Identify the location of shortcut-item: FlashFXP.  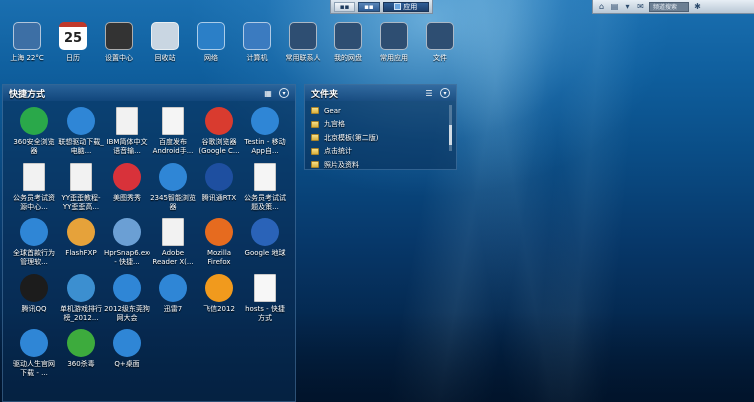
(81, 242).